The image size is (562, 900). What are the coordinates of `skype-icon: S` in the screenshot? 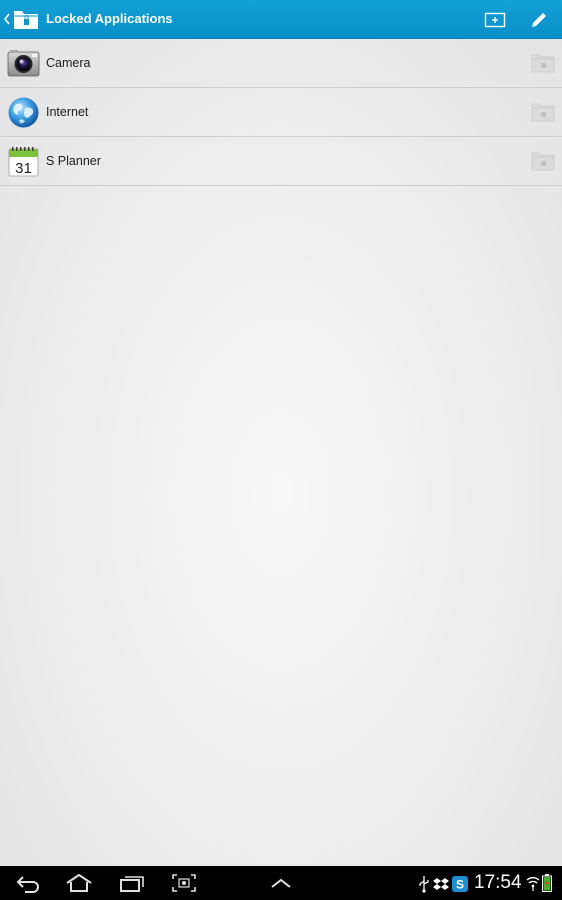 It's located at (460, 884).